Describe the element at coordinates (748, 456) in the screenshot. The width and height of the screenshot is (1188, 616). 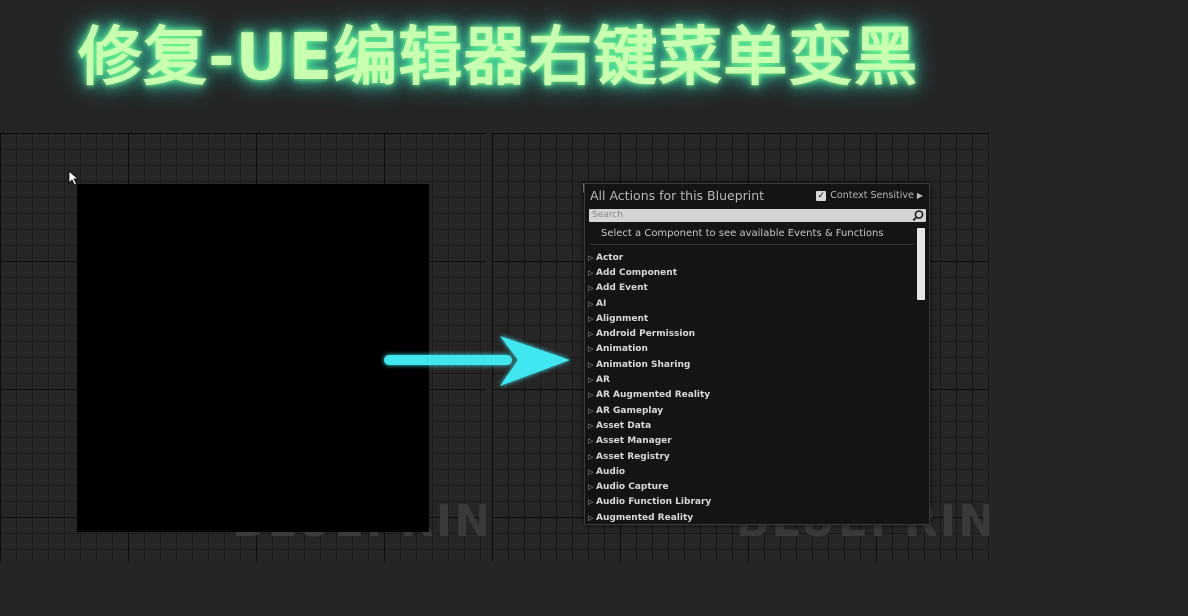
I see `list-item: ▷ Asset Registry` at that location.